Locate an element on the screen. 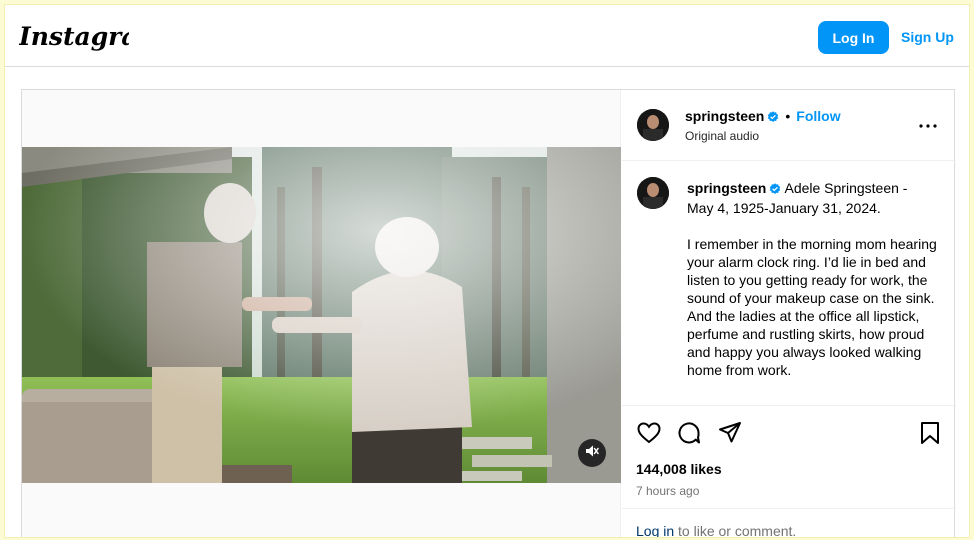  more-options-icon is located at coordinates (928, 126).